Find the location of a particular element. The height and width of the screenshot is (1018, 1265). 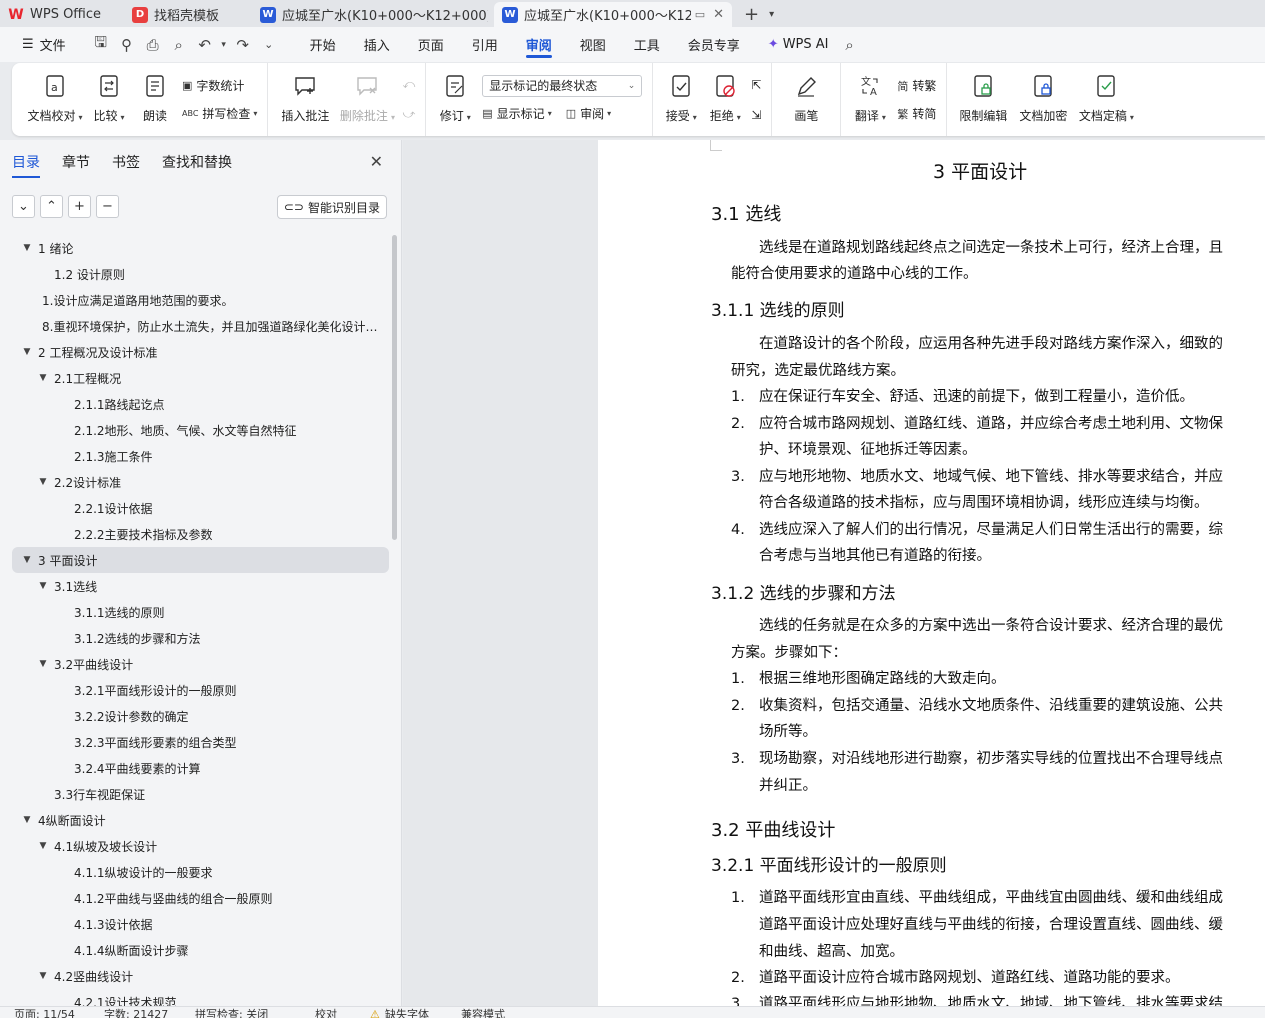

delete-comment-button: 删除批注 ▾ is located at coordinates (367, 99).